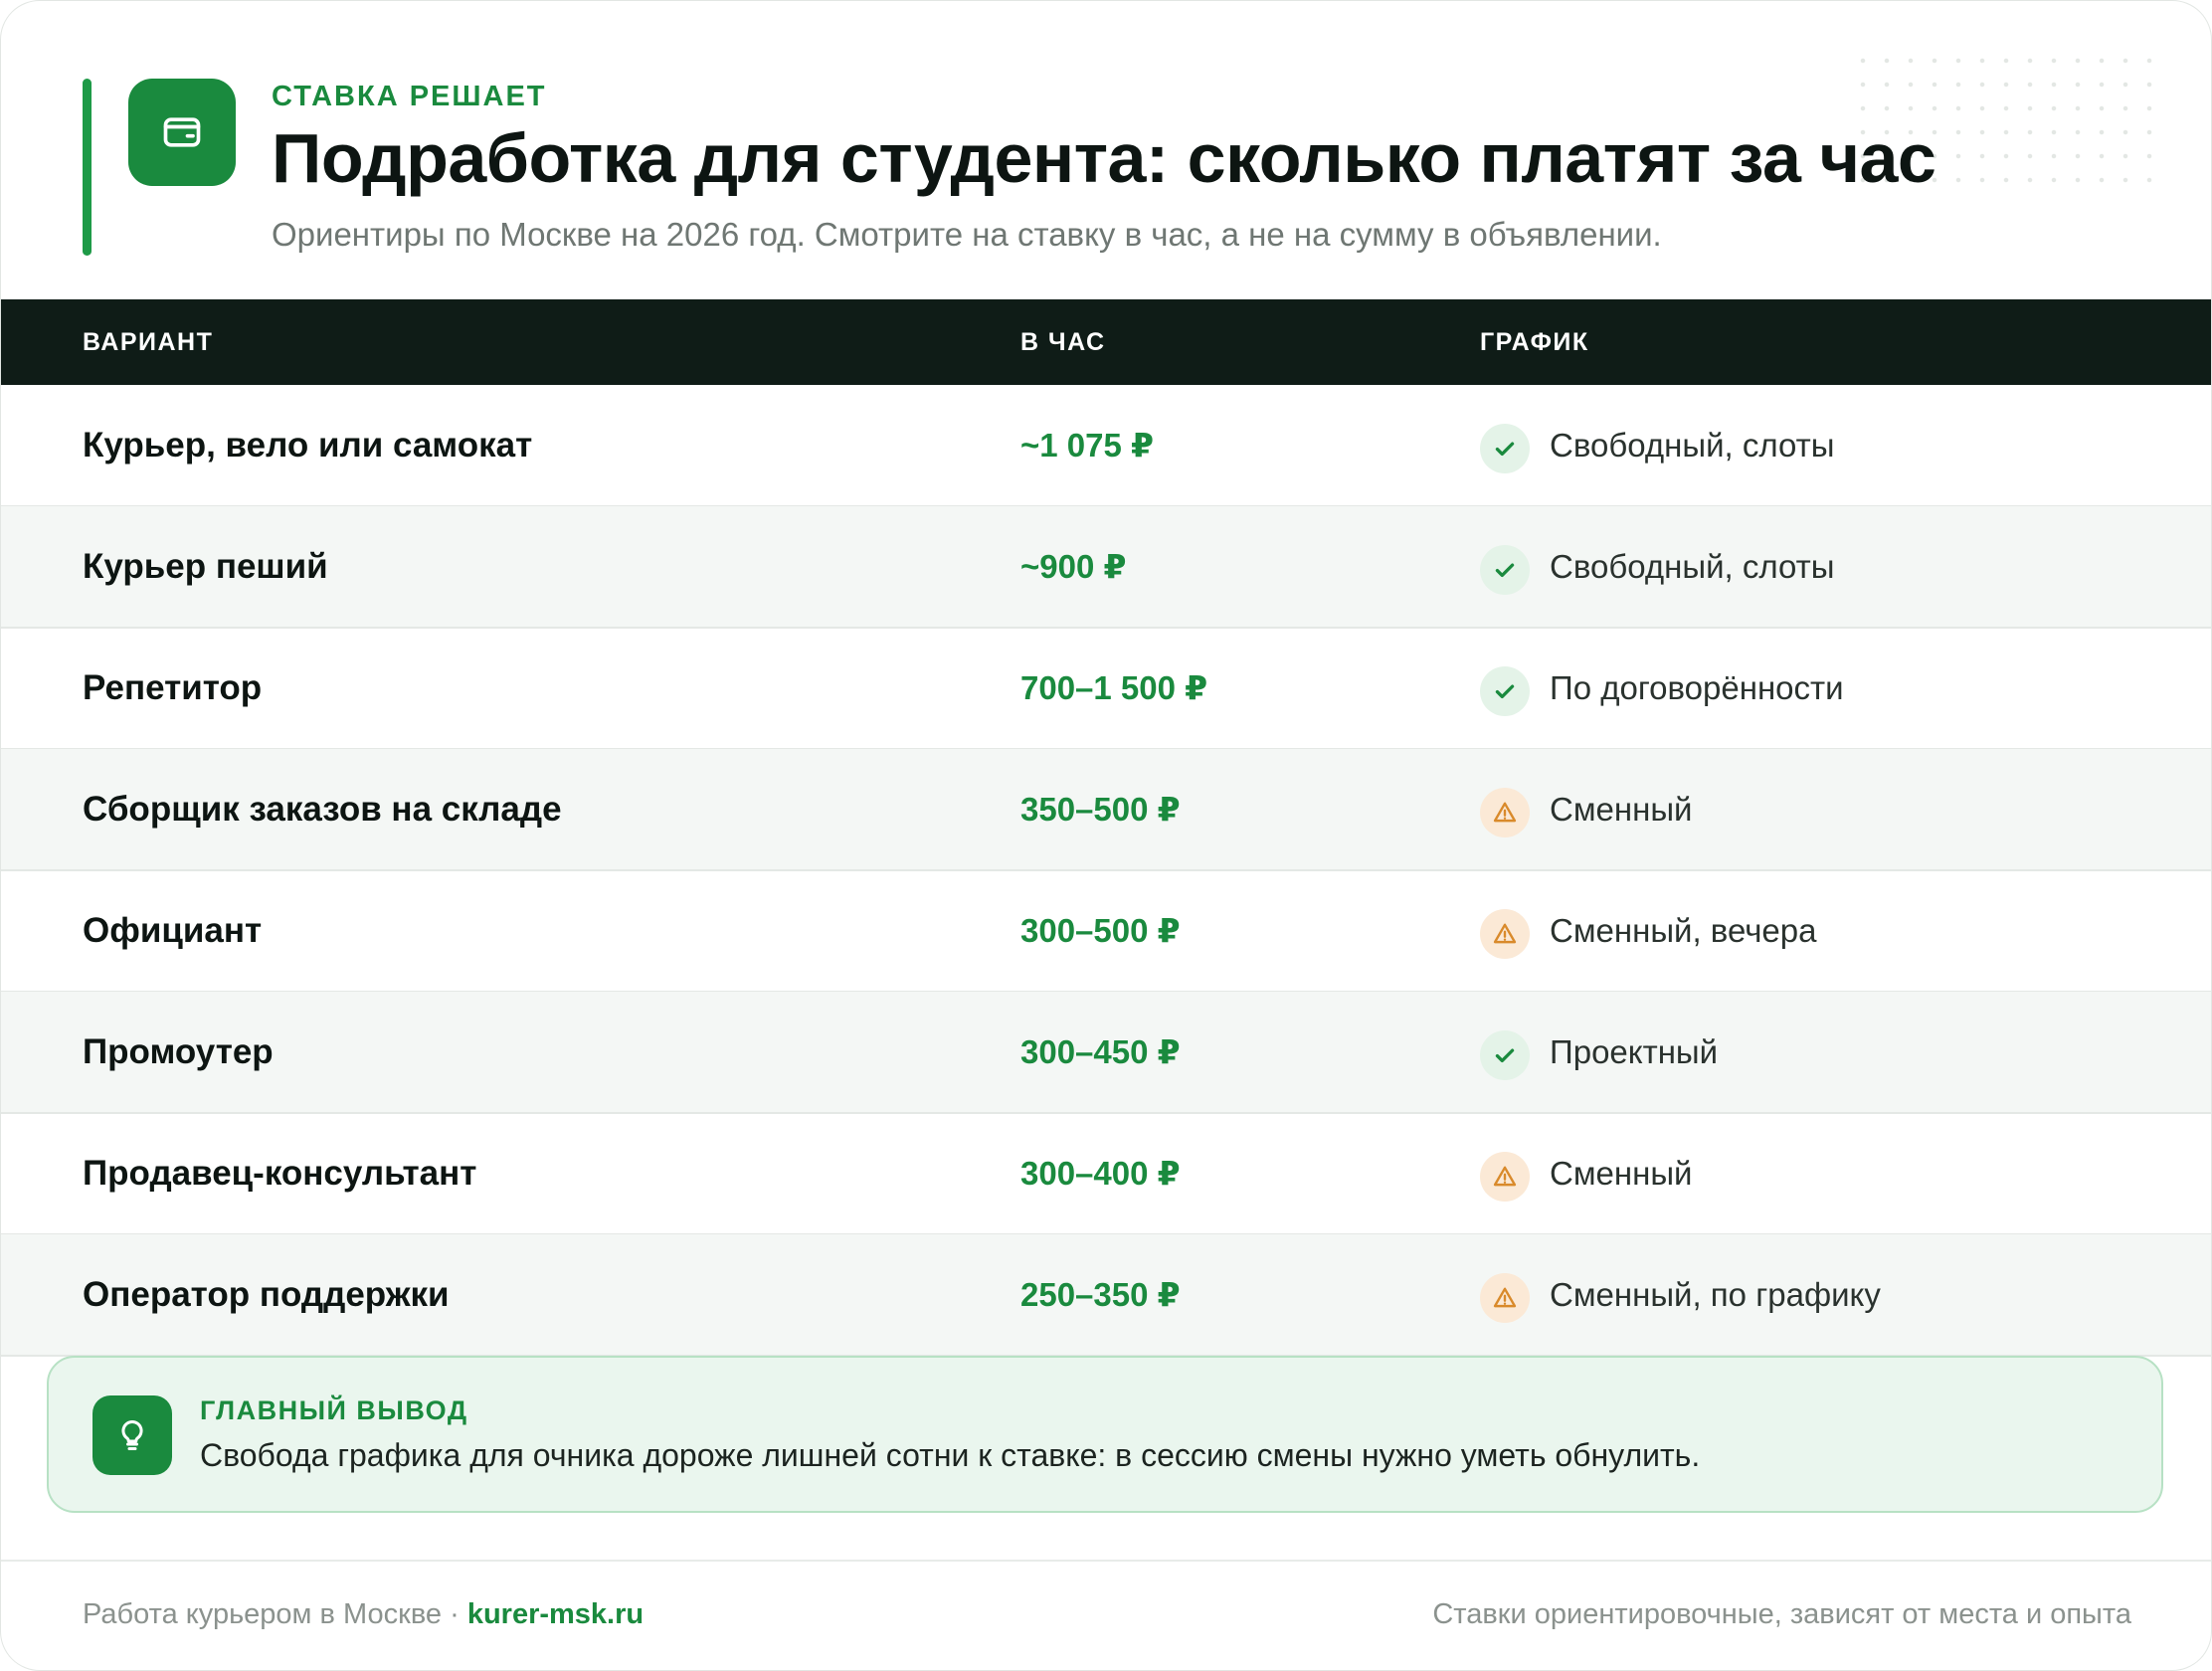  What do you see at coordinates (1100, 1051) in the screenshot?
I see `hourly-rate: 300–450 ₽` at bounding box center [1100, 1051].